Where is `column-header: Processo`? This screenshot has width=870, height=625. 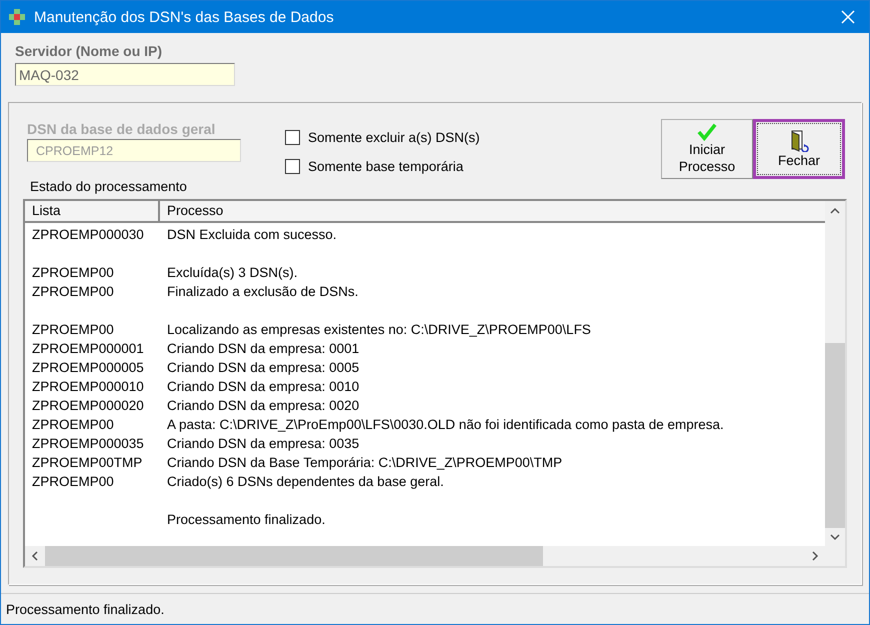 column-header: Processo is located at coordinates (192, 211).